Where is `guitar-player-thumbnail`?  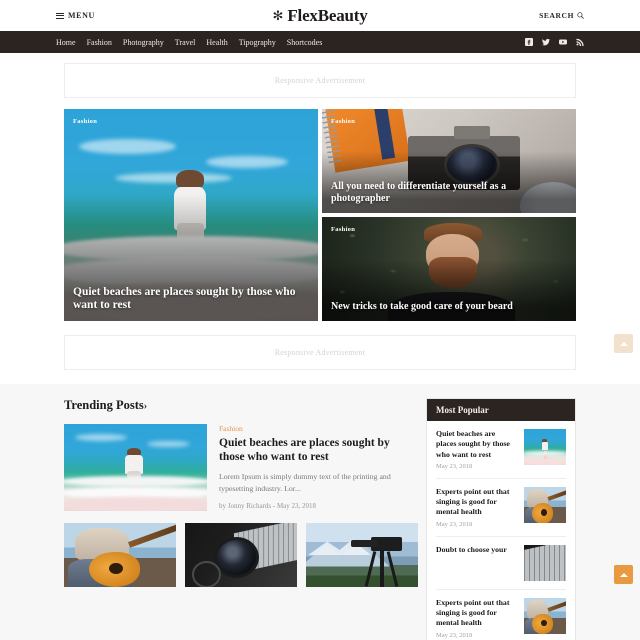
guitar-player-thumbnail is located at coordinates (120, 555).